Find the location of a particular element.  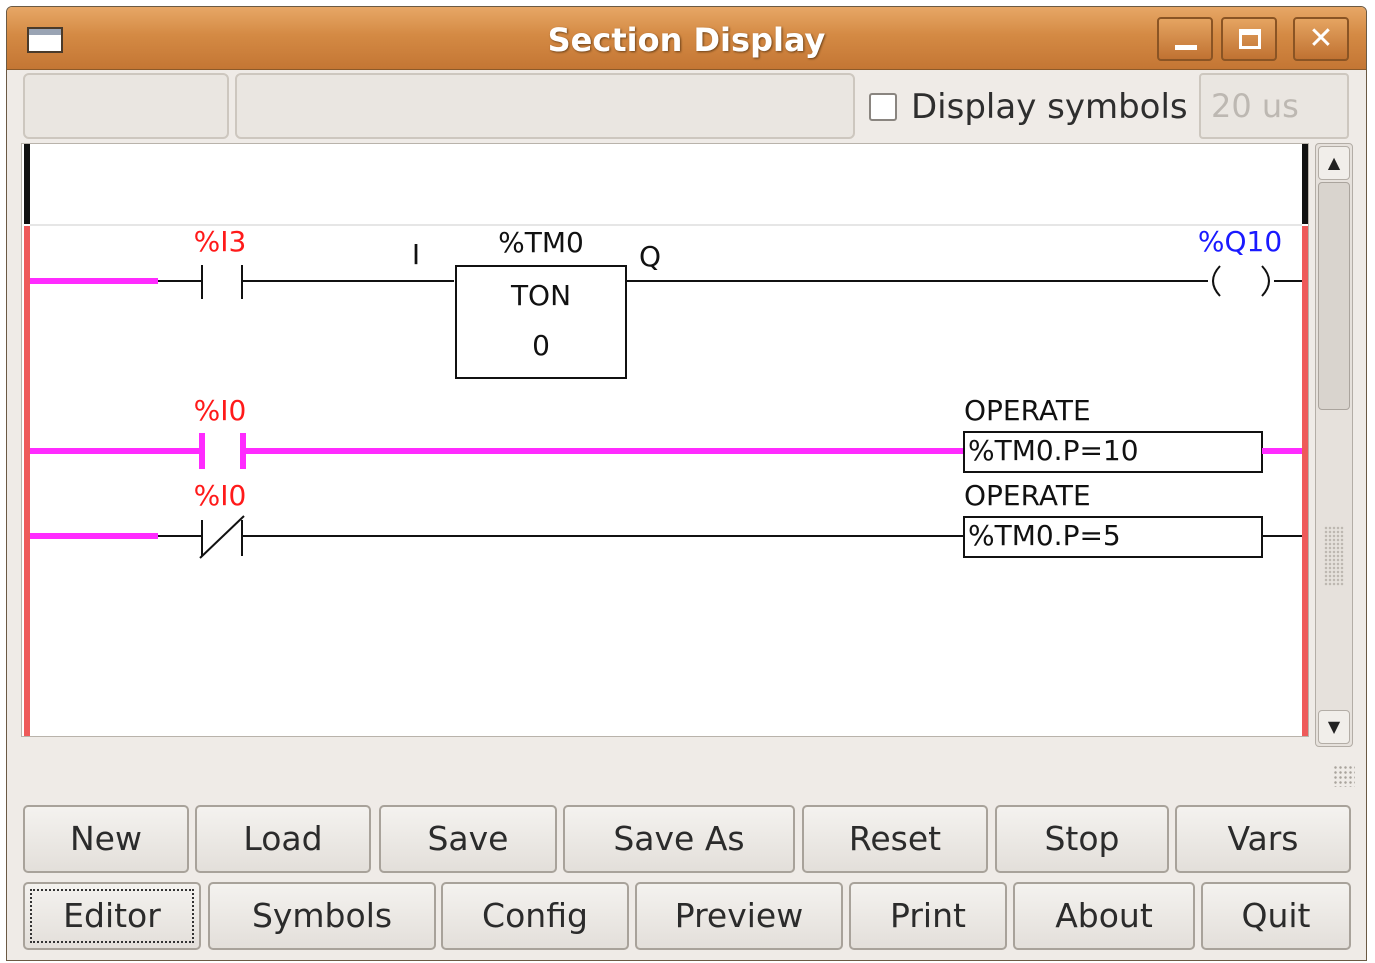

timer-input-label: I is located at coordinates (416, 254).